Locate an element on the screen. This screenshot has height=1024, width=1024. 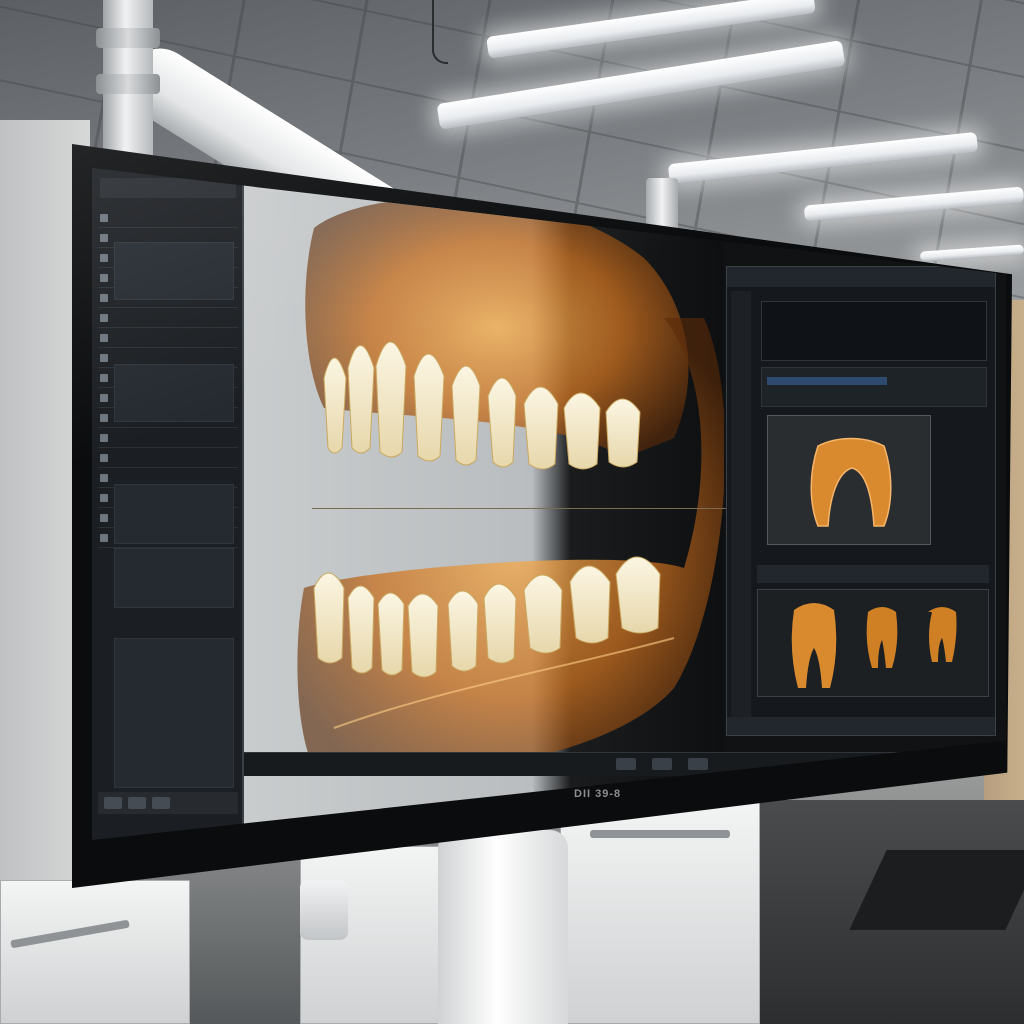
settings-button is located at coordinates (161, 803).